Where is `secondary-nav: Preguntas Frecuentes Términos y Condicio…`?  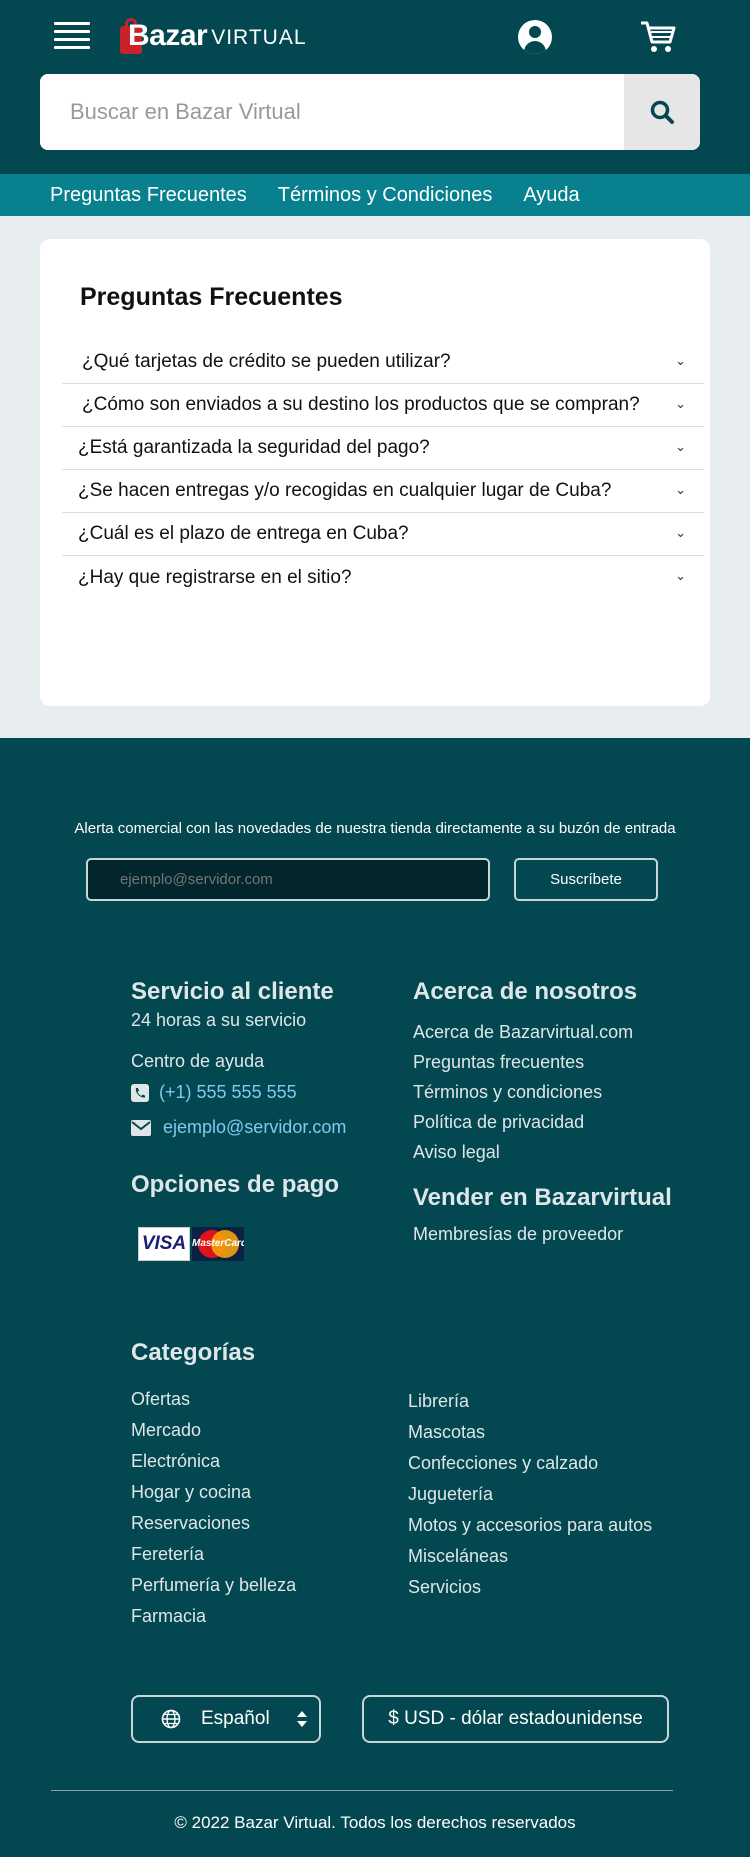
secondary-nav: Preguntas Frecuentes Términos y Condicio… is located at coordinates (375, 195).